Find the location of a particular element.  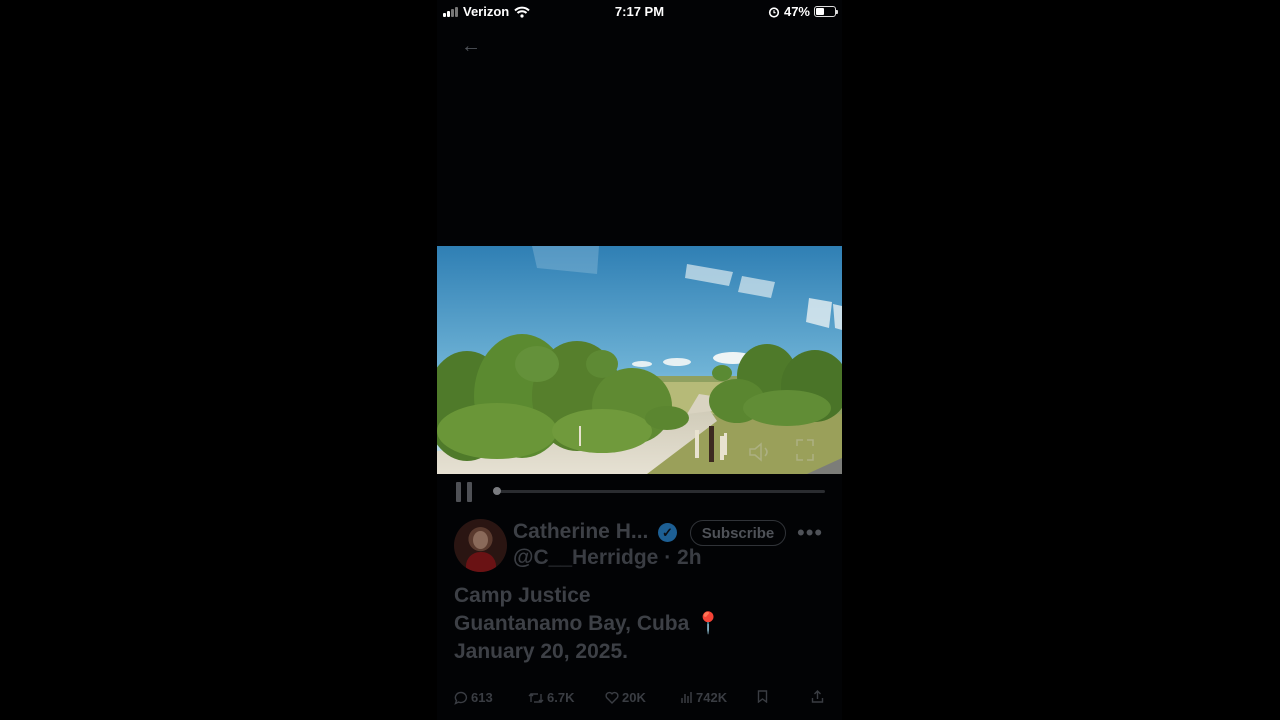

view-count: 742K is located at coordinates (712, 697).